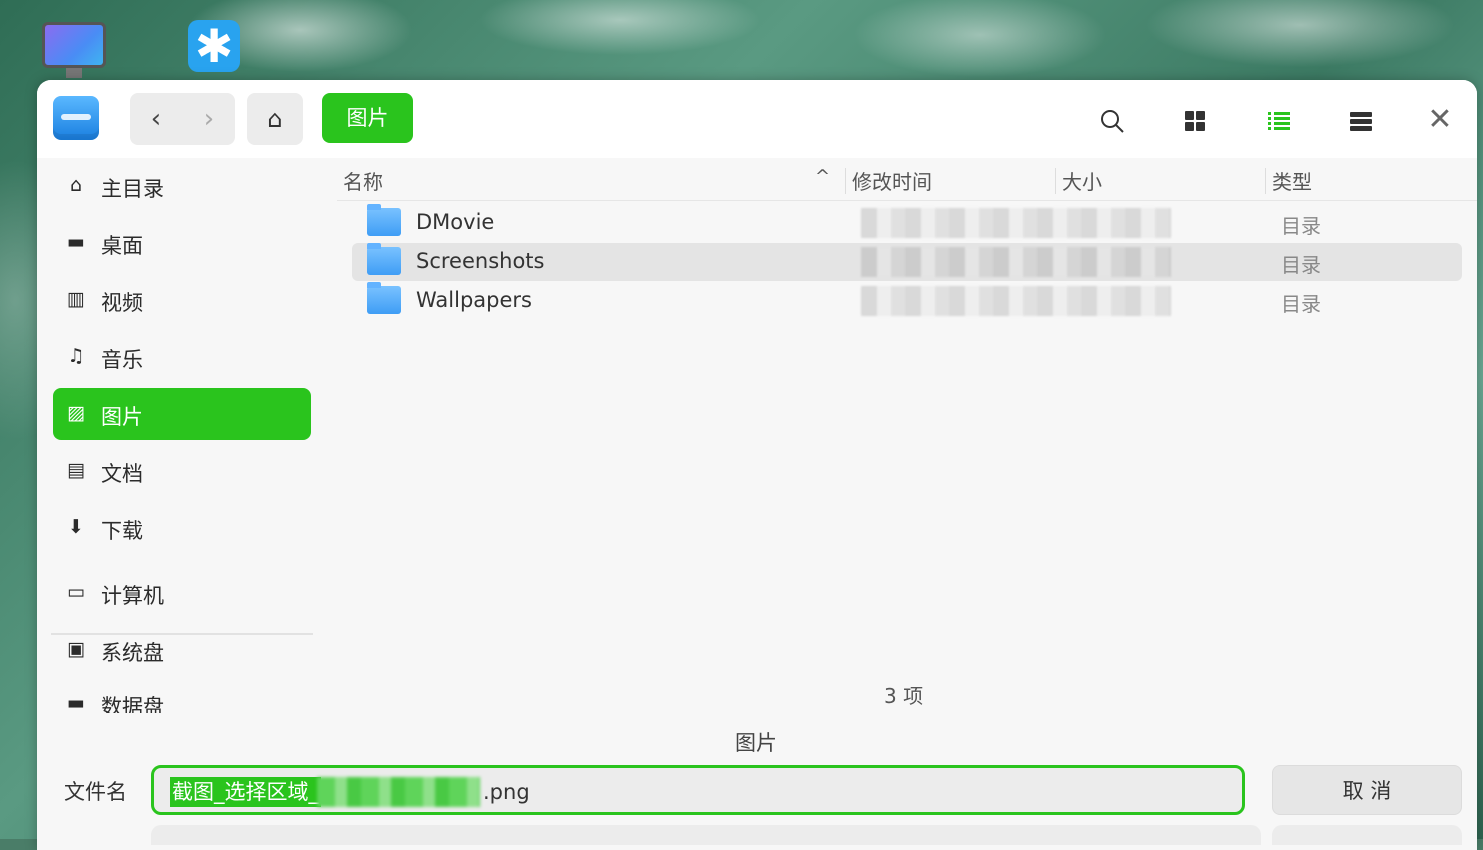  I want to click on system-disk-icon: ▣, so click(76, 649).